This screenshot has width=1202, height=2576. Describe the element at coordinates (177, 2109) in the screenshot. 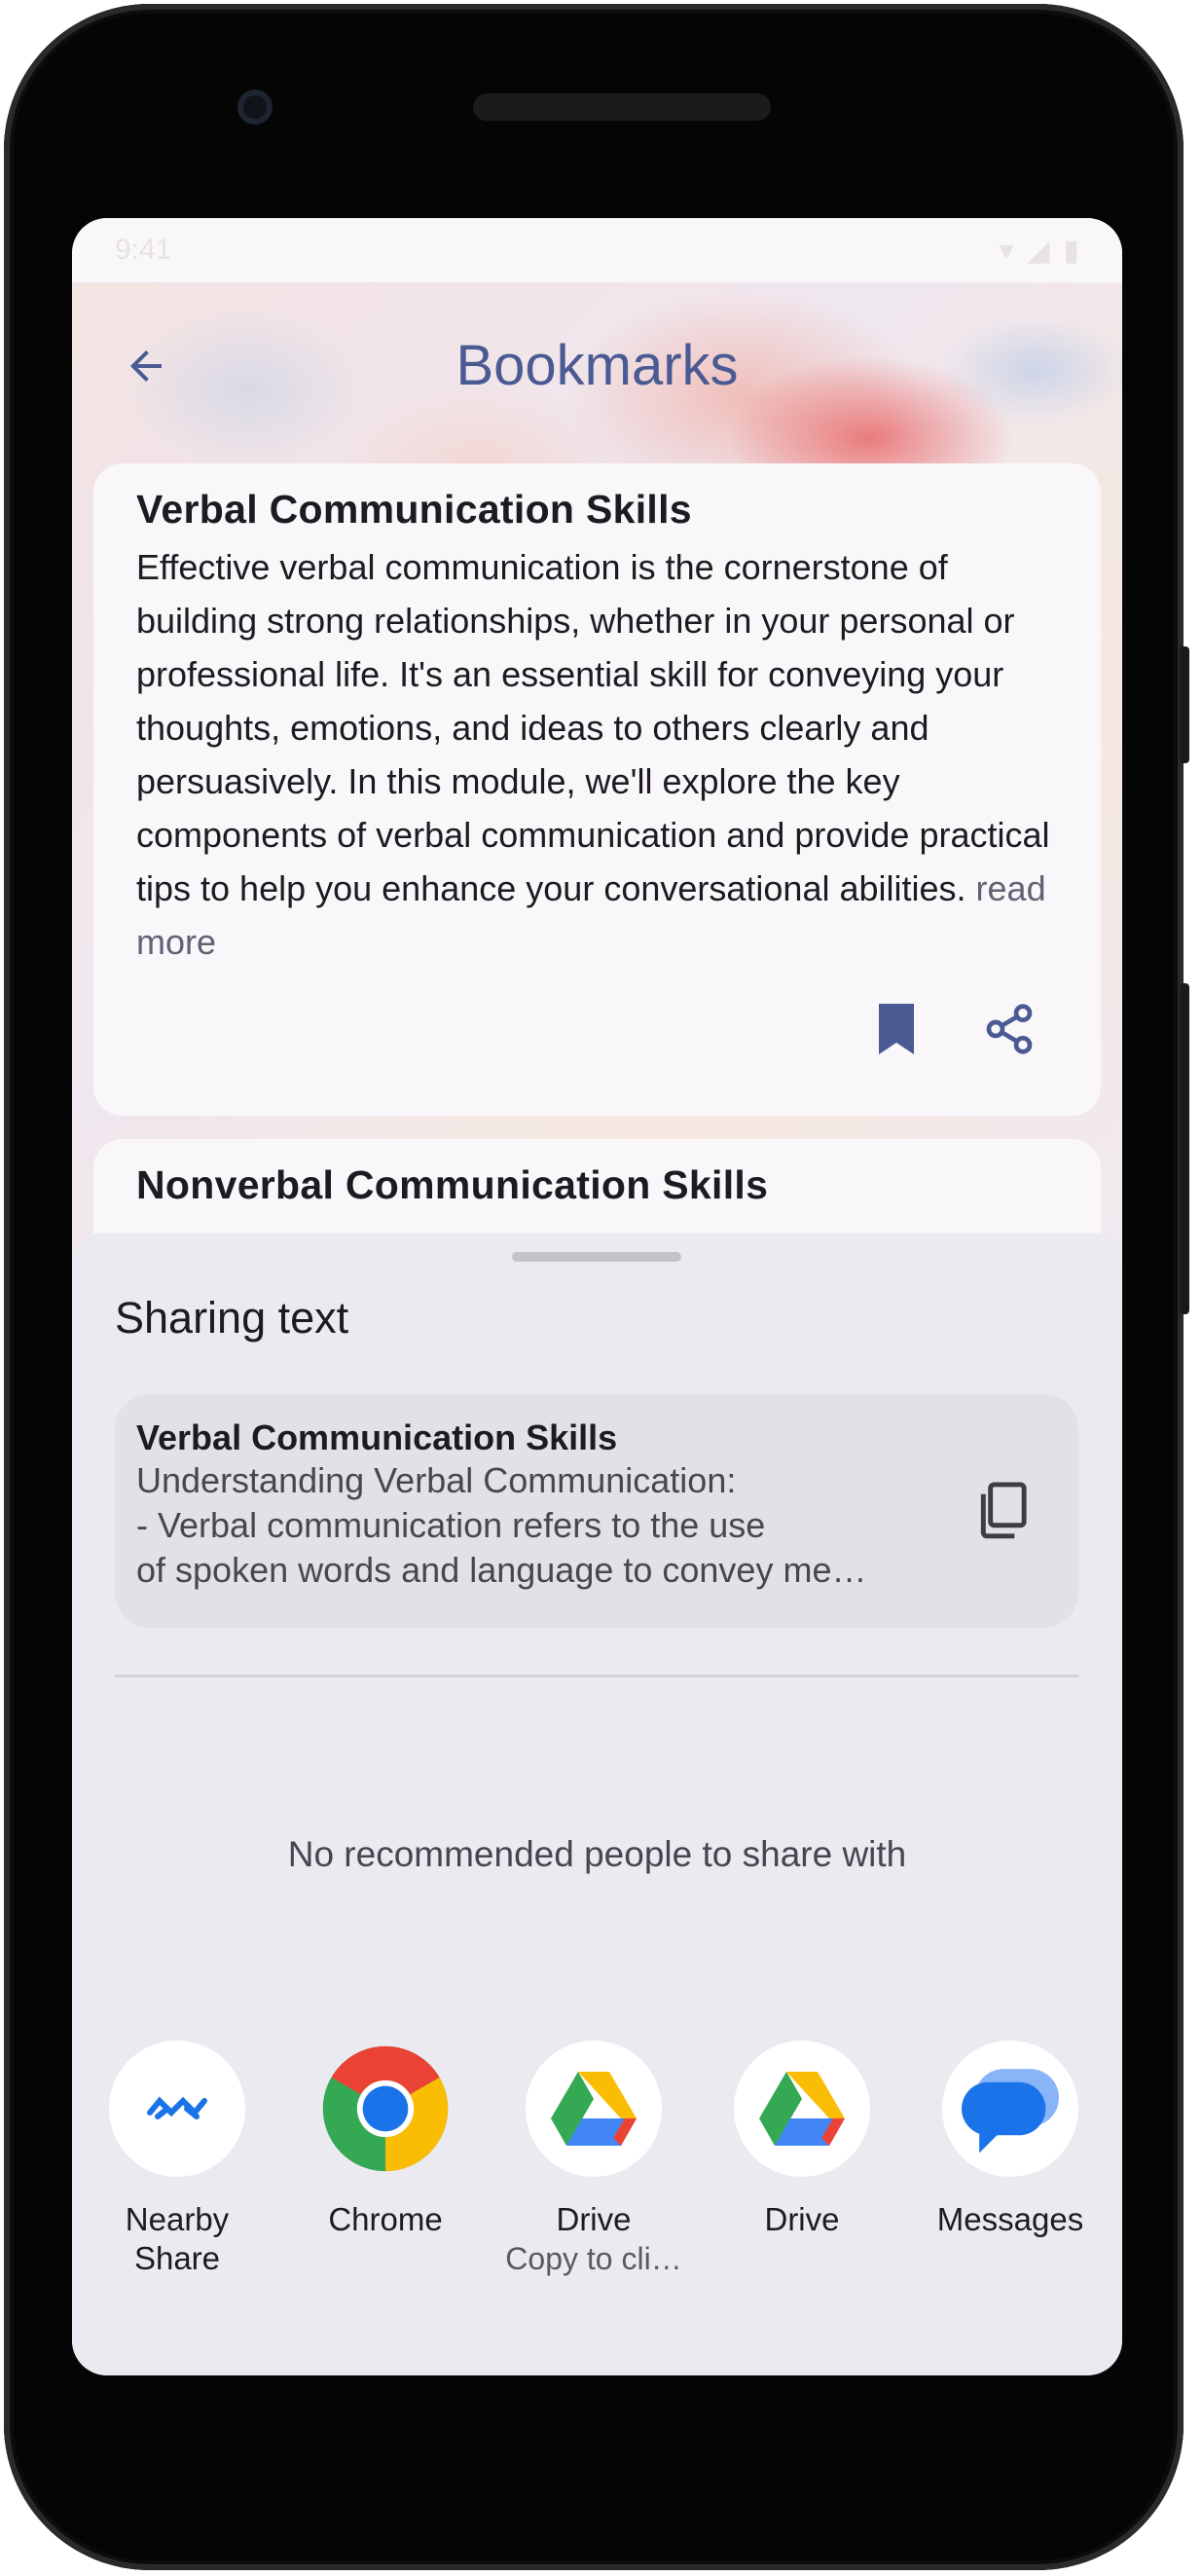

I see `nearby-share-icon` at that location.